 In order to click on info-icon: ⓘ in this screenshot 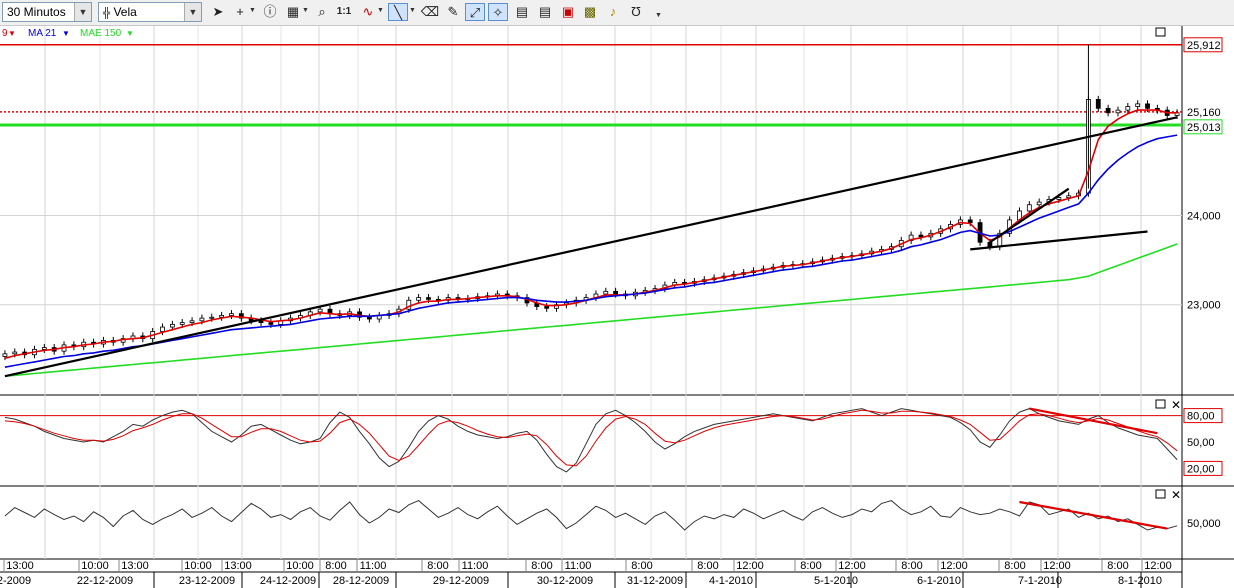, I will do `click(270, 12)`.